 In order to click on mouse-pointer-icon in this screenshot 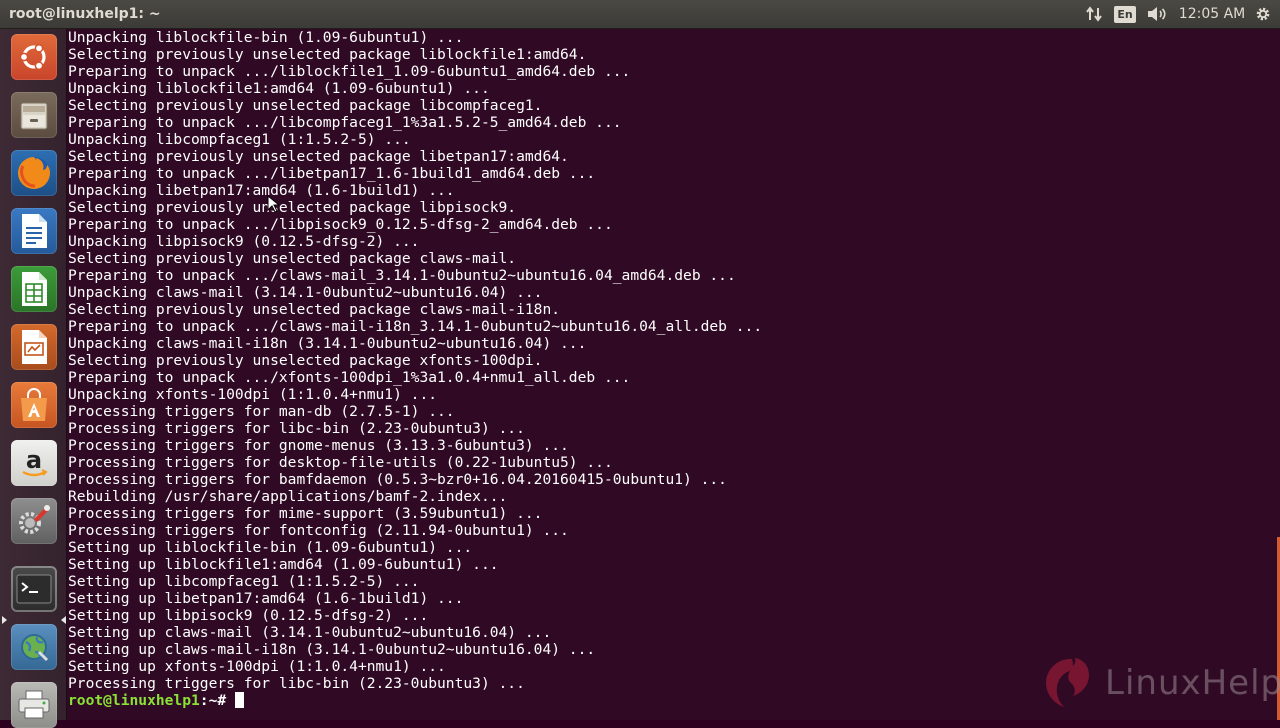, I will do `click(273, 204)`.